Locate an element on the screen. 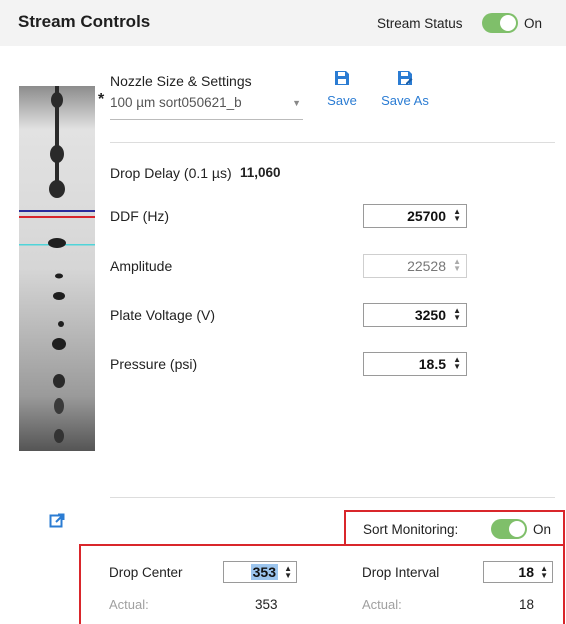 The width and height of the screenshot is (566, 624). drop-center-actual-label: Actual: is located at coordinates (129, 604).